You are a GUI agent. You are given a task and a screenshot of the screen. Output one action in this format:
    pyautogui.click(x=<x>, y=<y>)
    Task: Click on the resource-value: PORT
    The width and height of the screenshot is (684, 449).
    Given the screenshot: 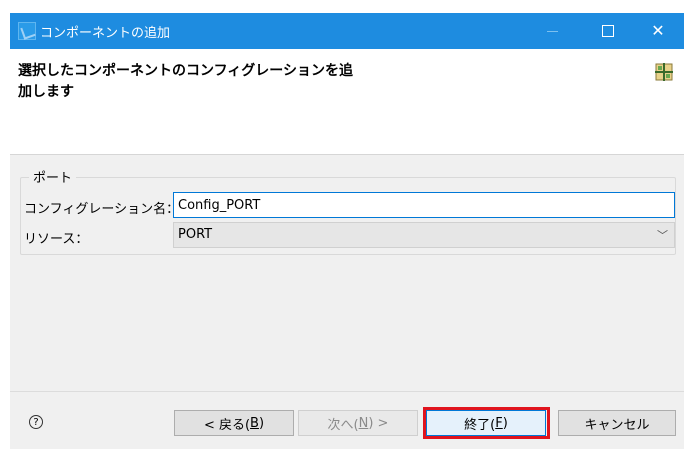 What is the action you would take?
    pyautogui.click(x=195, y=234)
    